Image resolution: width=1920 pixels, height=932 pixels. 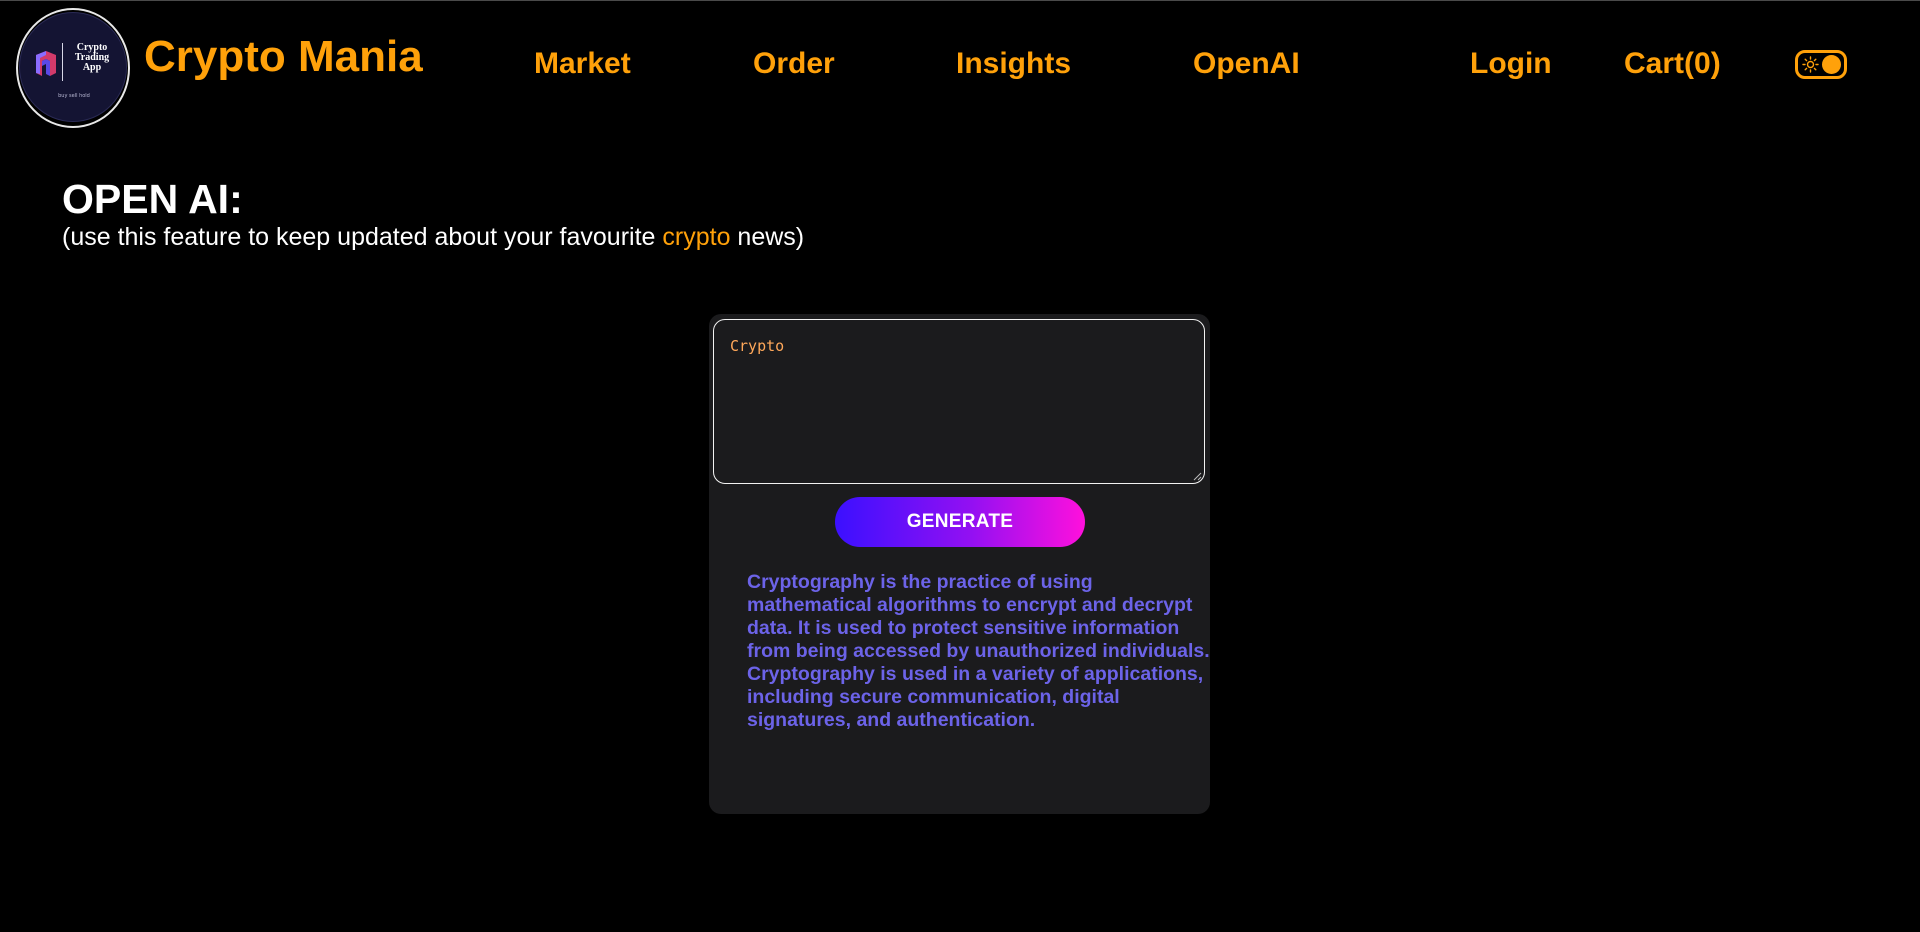 What do you see at coordinates (582, 64) in the screenshot?
I see `nav-market: Market` at bounding box center [582, 64].